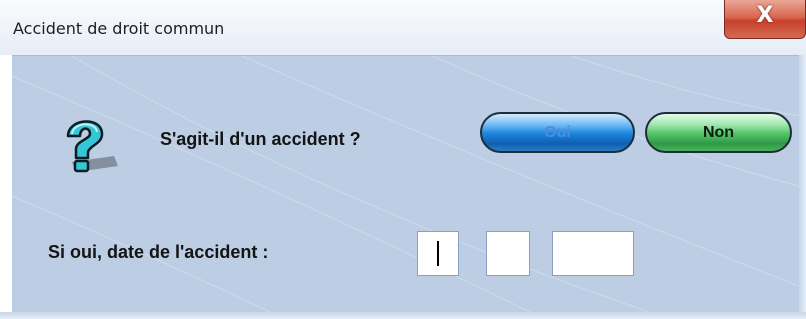 The height and width of the screenshot is (319, 806). I want to click on question-label: S'agit-il d'un accident ?, so click(260, 139).